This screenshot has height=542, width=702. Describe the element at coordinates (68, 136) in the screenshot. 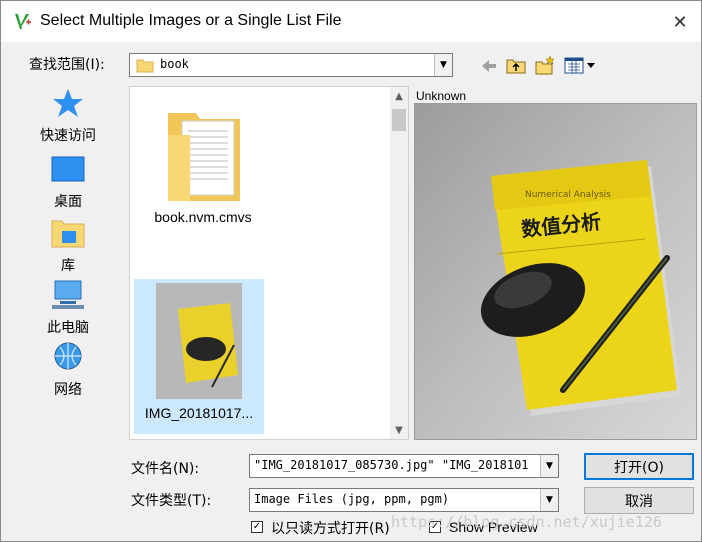

I see `place-label: 快速访问` at that location.